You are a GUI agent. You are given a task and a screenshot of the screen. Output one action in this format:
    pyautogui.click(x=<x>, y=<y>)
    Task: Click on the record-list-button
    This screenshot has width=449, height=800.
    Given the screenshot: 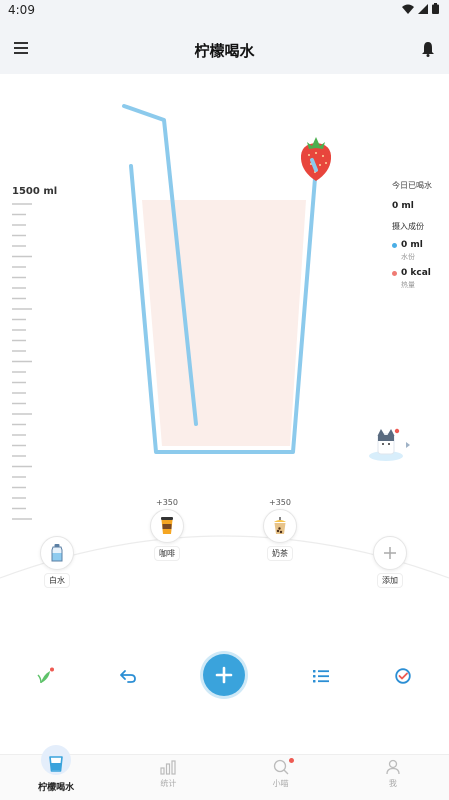 What is the action you would take?
    pyautogui.click(x=321, y=676)
    